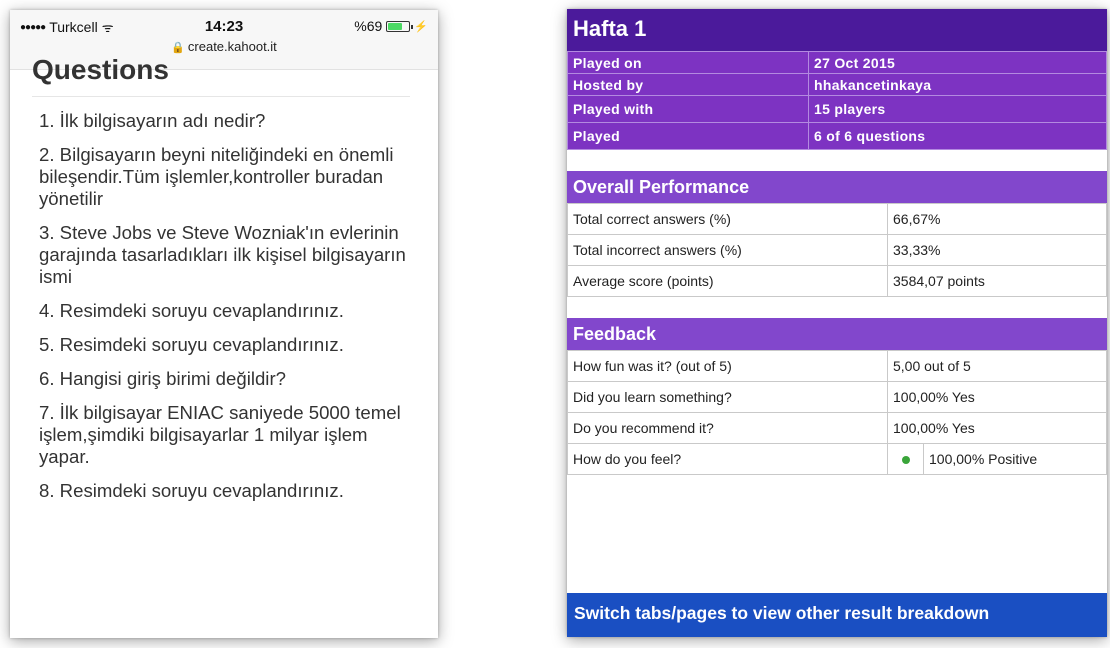 The height and width of the screenshot is (648, 1110). Describe the element at coordinates (221, 96) in the screenshot. I see `divider` at that location.